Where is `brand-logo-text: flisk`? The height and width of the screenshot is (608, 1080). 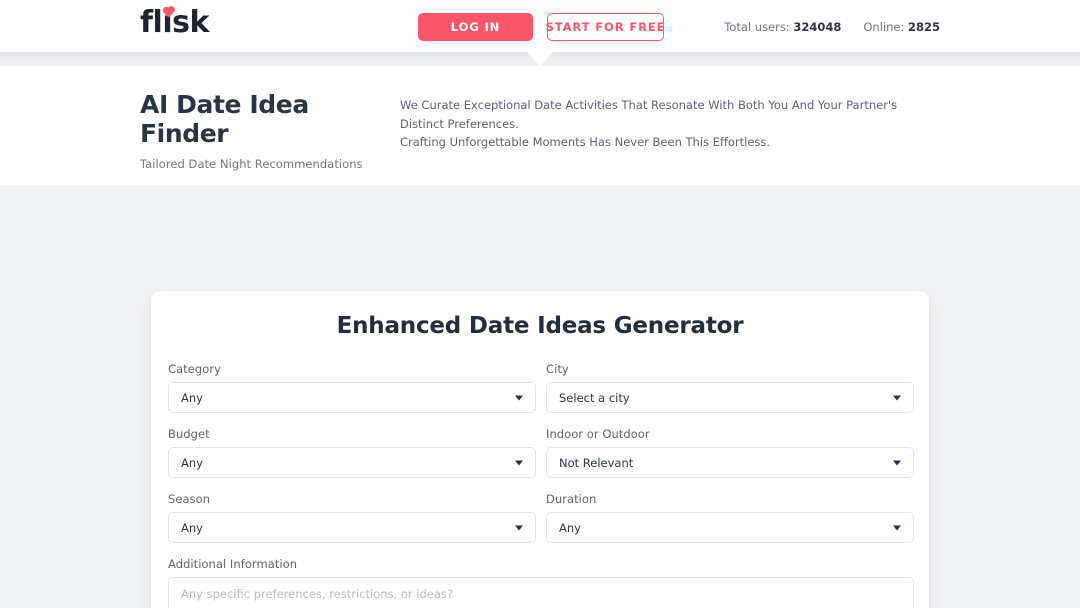
brand-logo-text: flisk is located at coordinates (174, 22).